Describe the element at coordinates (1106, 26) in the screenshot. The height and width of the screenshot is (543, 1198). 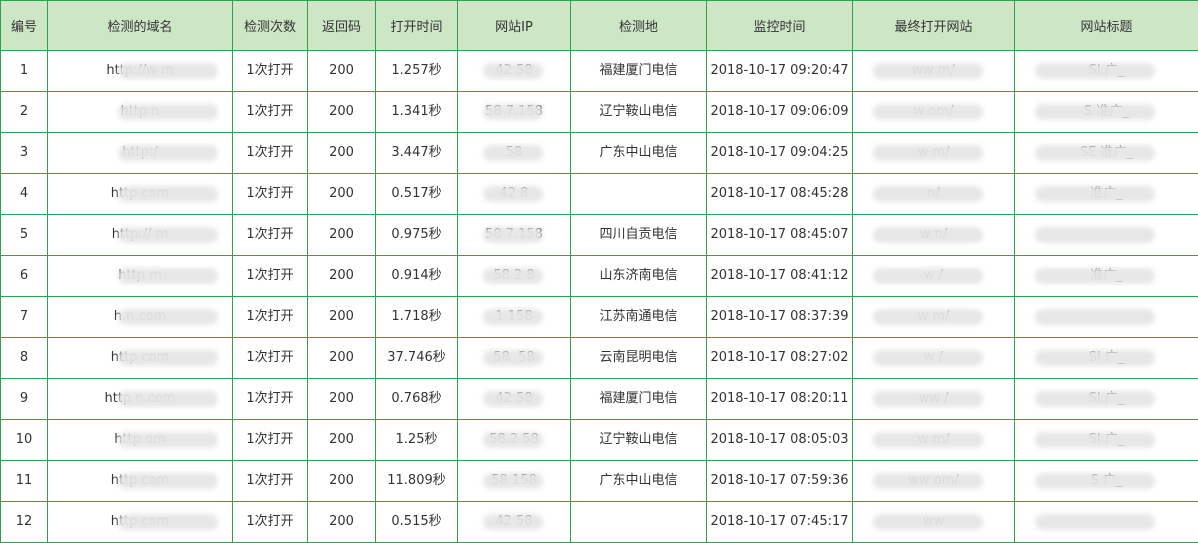
I see `header-title: 网站标题` at that location.